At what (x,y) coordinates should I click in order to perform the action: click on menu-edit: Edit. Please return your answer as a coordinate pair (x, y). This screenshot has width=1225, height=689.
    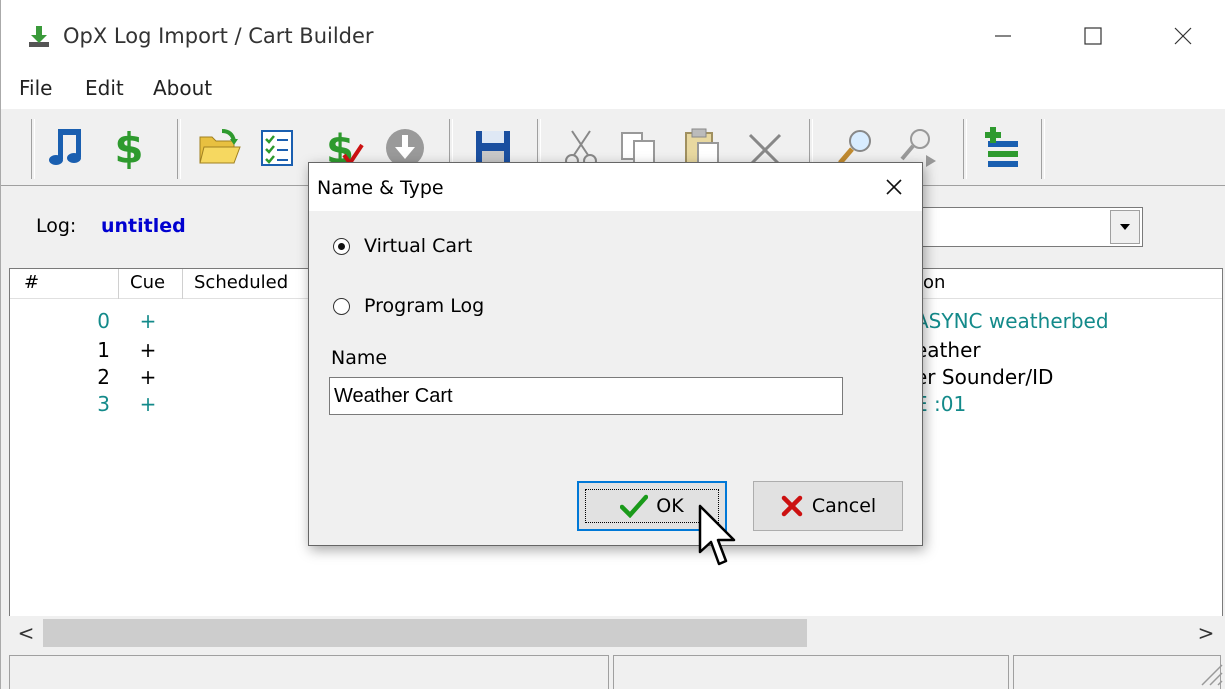
    Looking at the image, I should click on (104, 88).